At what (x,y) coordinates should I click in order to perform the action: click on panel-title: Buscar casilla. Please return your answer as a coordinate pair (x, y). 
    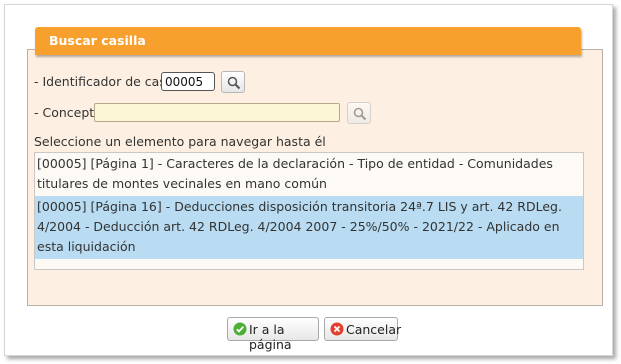
    Looking at the image, I should click on (97, 40).